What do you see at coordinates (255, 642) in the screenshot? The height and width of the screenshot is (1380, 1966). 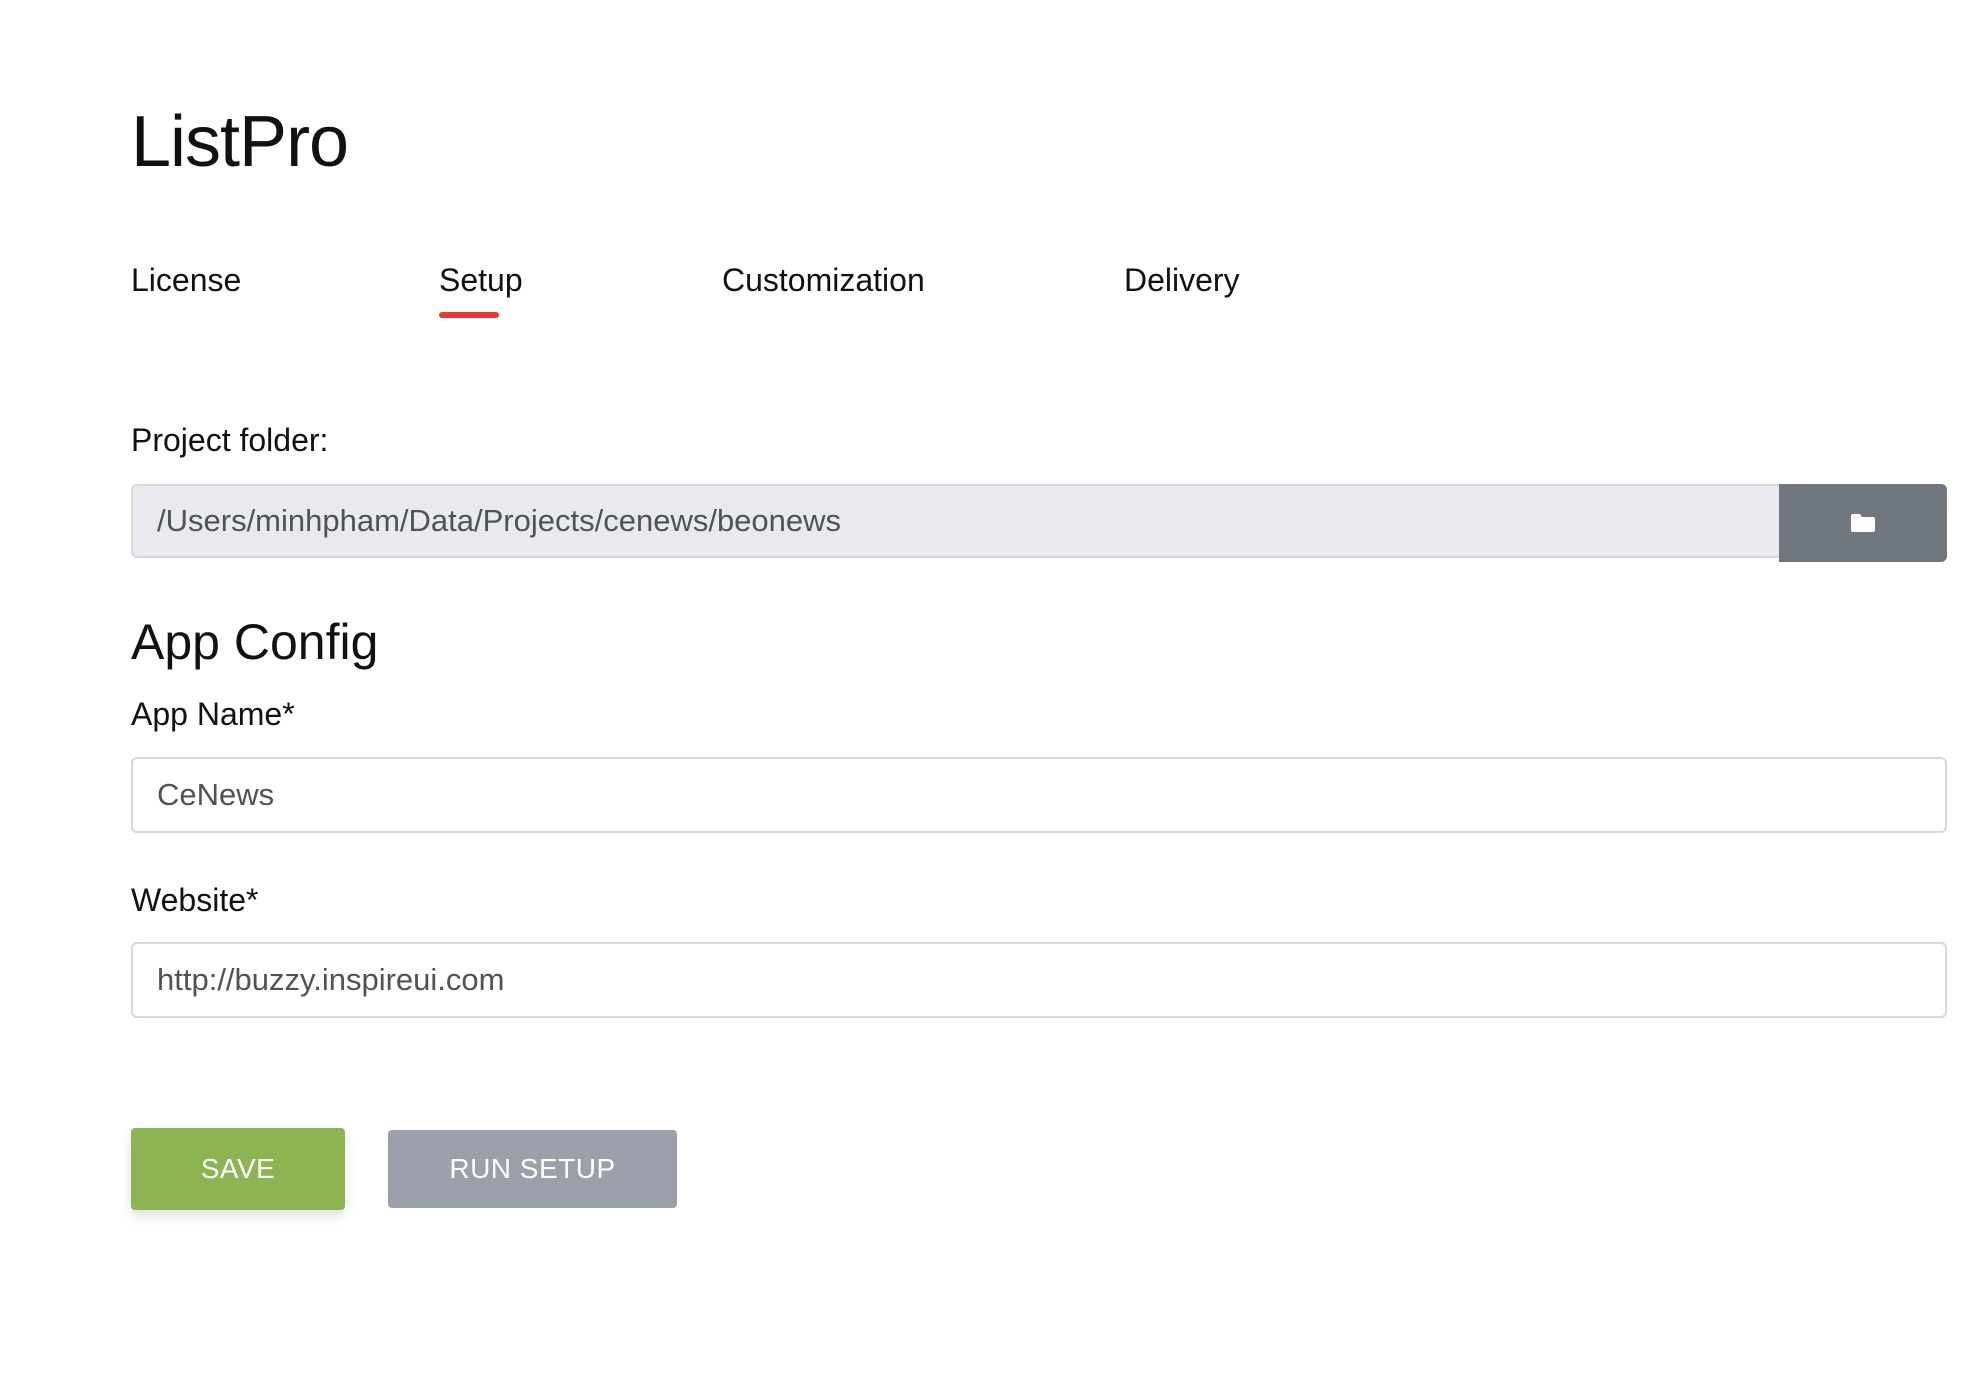 I see `app-config-title: App Config` at bounding box center [255, 642].